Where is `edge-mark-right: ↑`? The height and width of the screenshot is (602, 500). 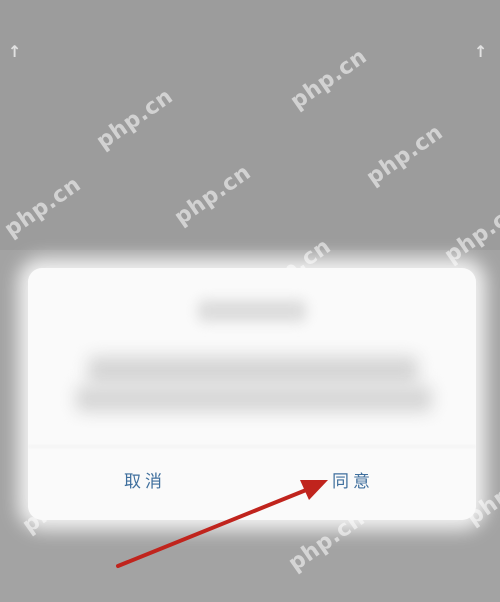
edge-mark-right: ↑ is located at coordinates (481, 51).